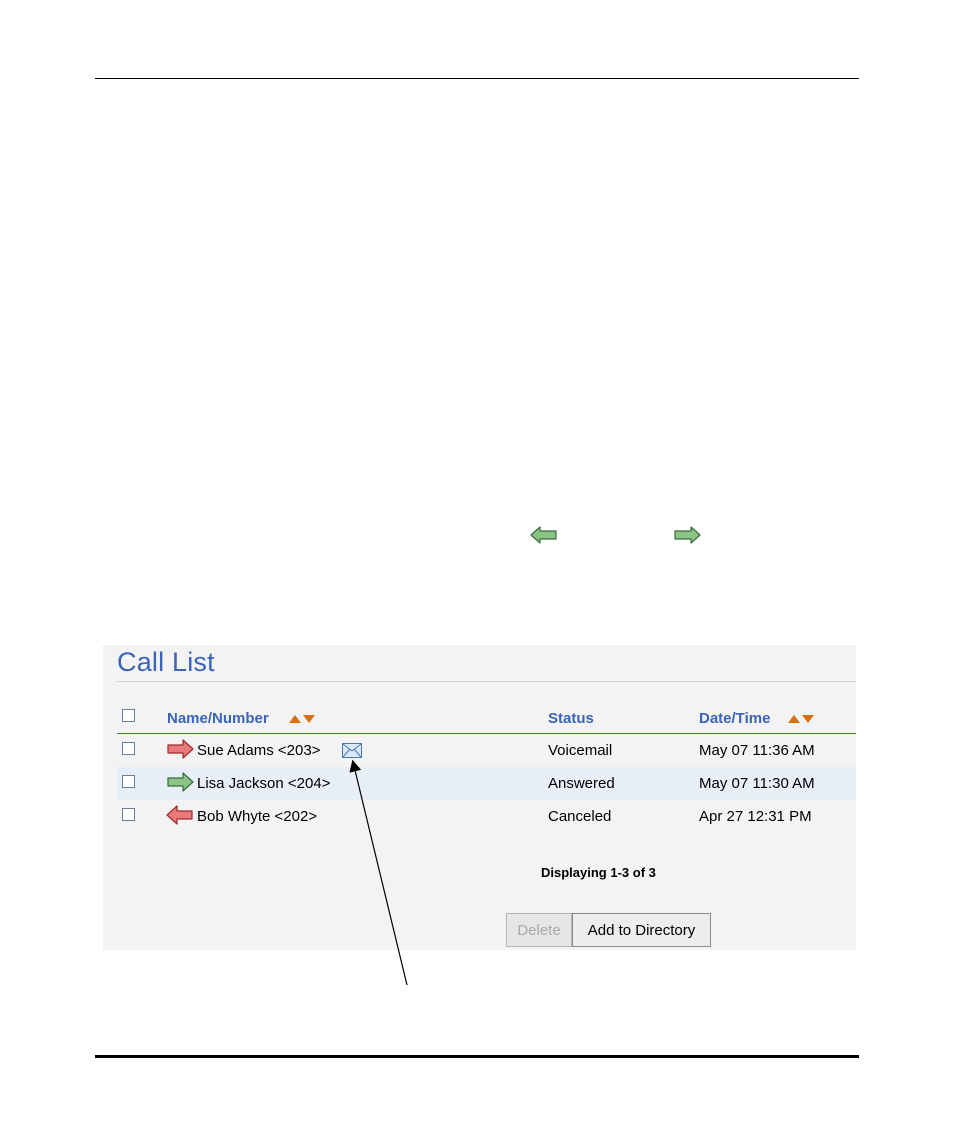  Describe the element at coordinates (539, 930) in the screenshot. I see `delete-button: Delete` at that location.